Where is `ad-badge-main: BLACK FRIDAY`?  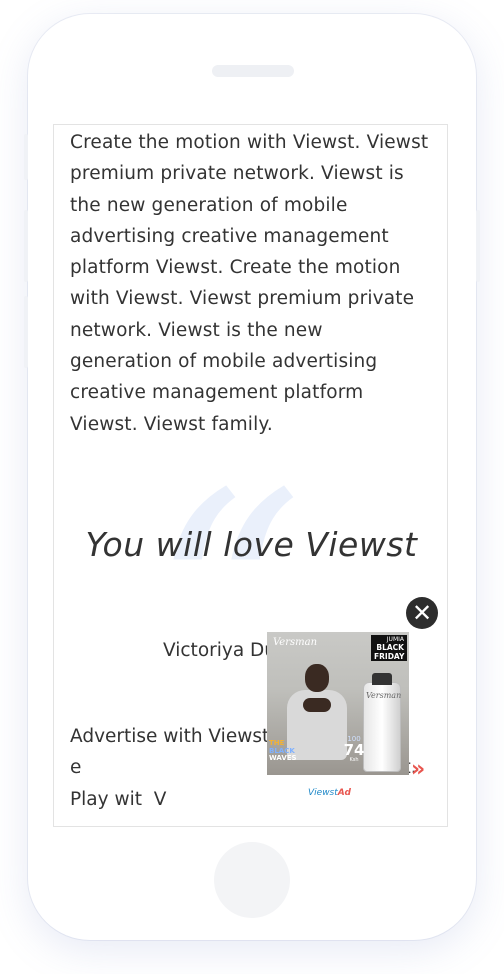 ad-badge-main: BLACK FRIDAY is located at coordinates (389, 651).